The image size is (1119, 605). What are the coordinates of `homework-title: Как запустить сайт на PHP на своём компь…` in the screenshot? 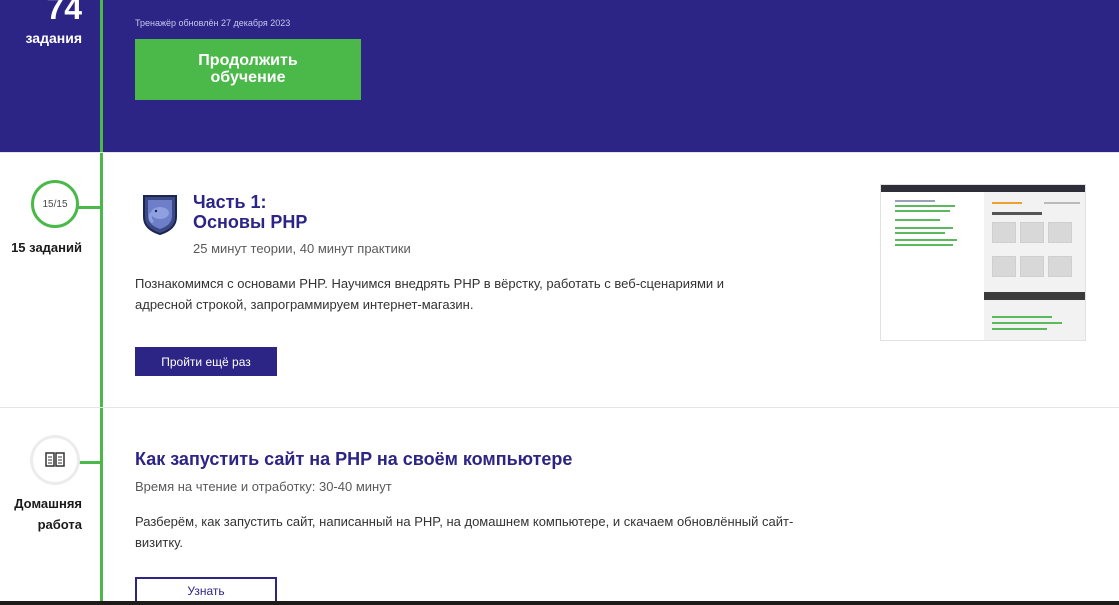 It's located at (353, 459).